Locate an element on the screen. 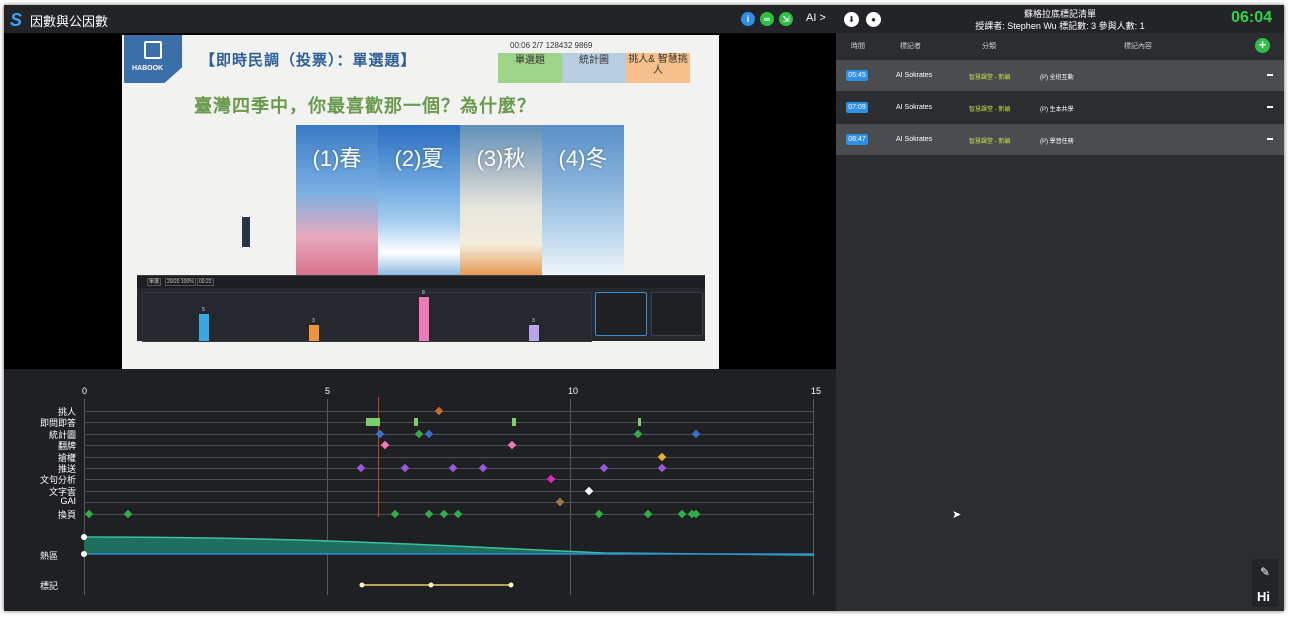 The height and width of the screenshot is (619, 1294). thumbnail-multi is located at coordinates (677, 314).